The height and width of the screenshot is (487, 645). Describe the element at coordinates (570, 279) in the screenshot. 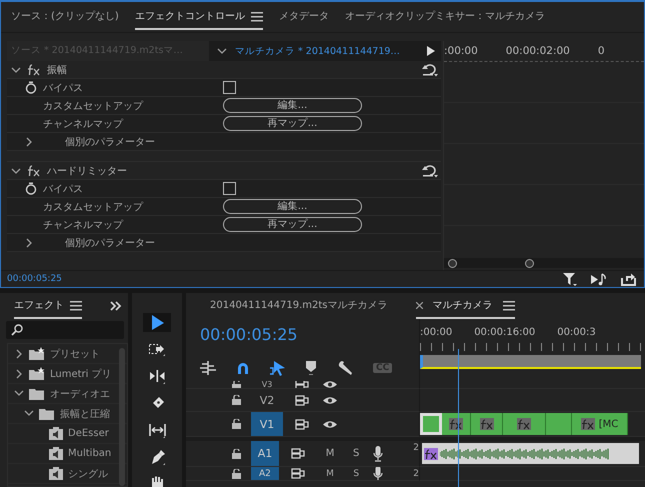

I see `filter-icon` at that location.